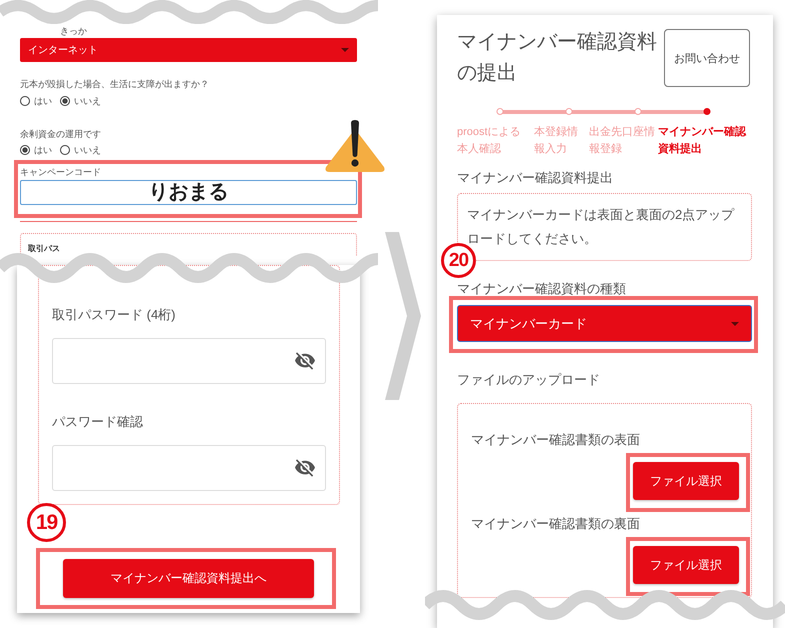 The width and height of the screenshot is (785, 628). Describe the element at coordinates (188, 50) in the screenshot. I see `dropdown: インターネット` at that location.